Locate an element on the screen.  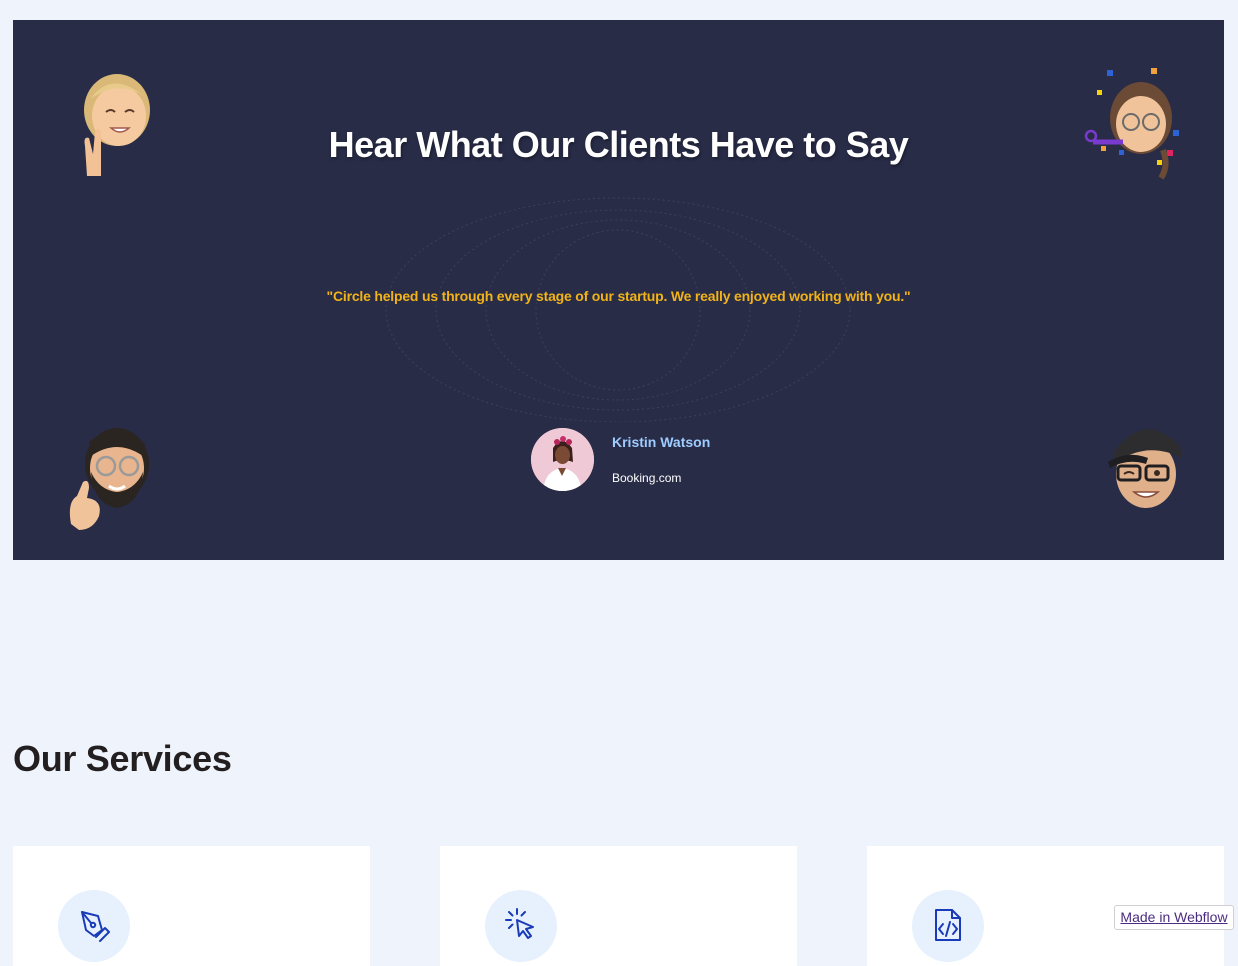
author-avatar is located at coordinates (562, 459).